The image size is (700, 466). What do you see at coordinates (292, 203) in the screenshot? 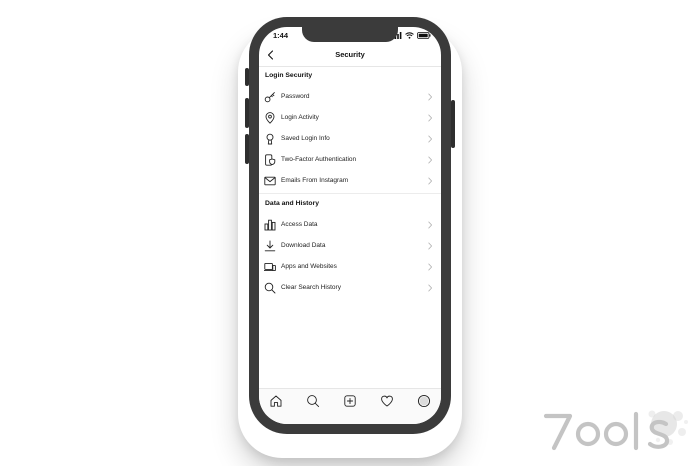
I see `section-header-data-and-history: Data and History` at bounding box center [292, 203].